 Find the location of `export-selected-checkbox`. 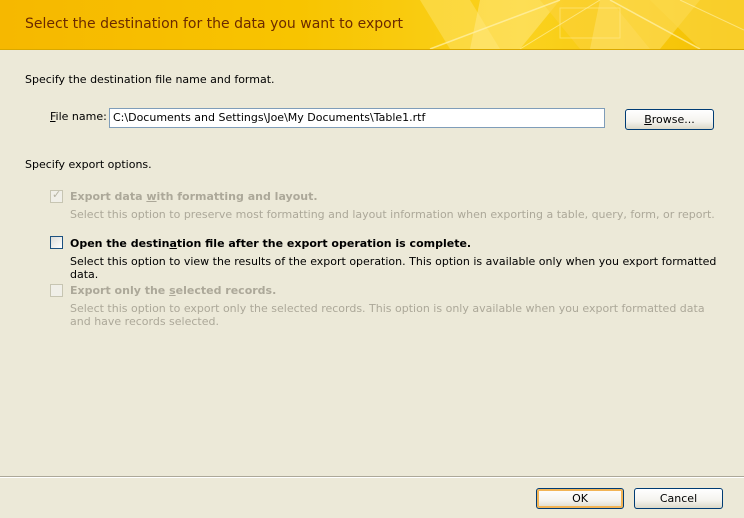

export-selected-checkbox is located at coordinates (56, 290).